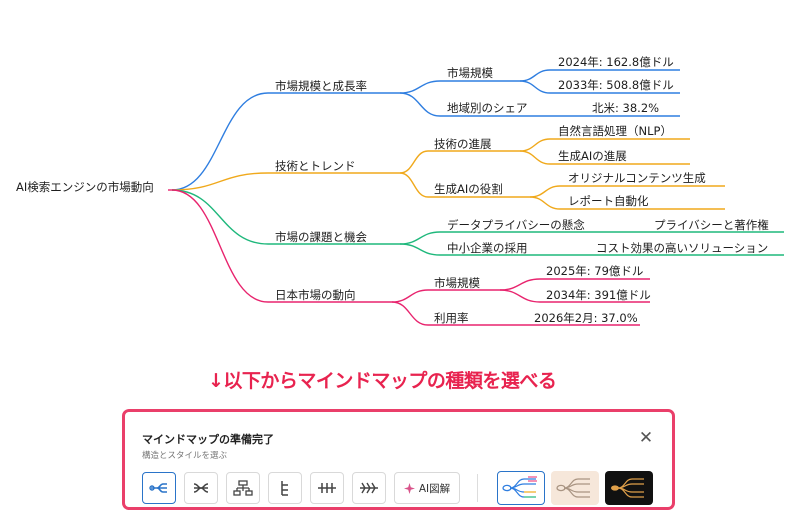 This screenshot has height=519, width=804. I want to click on node-market-size: 市場規模, so click(470, 73).